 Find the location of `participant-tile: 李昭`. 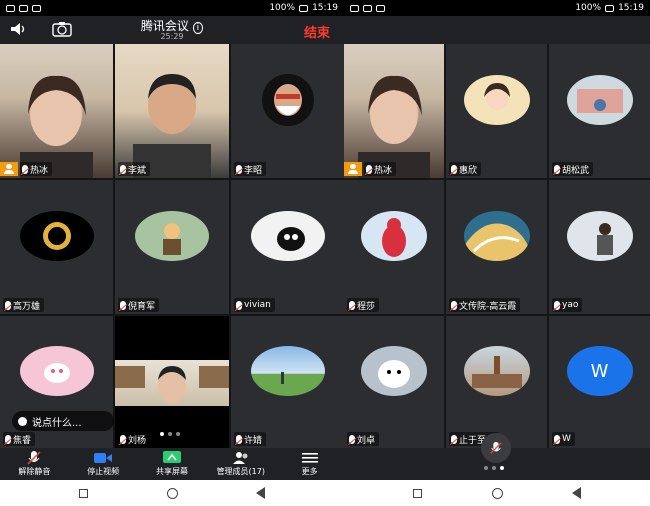

participant-tile: 李昭 is located at coordinates (287, 111).